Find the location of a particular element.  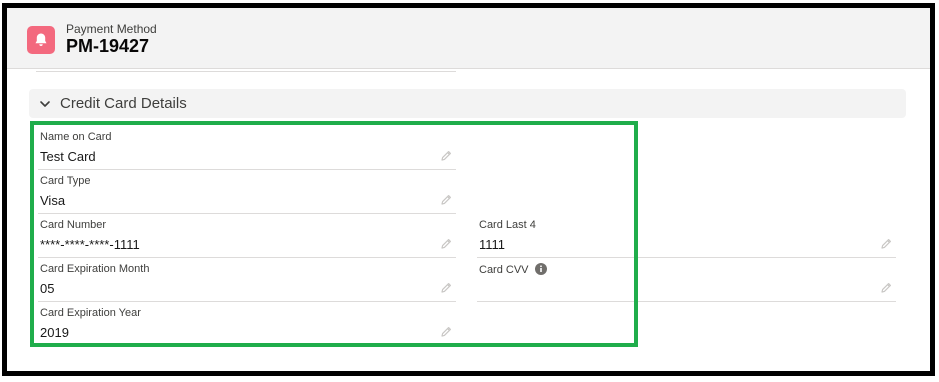

field-value: Test Card is located at coordinates (68, 156).